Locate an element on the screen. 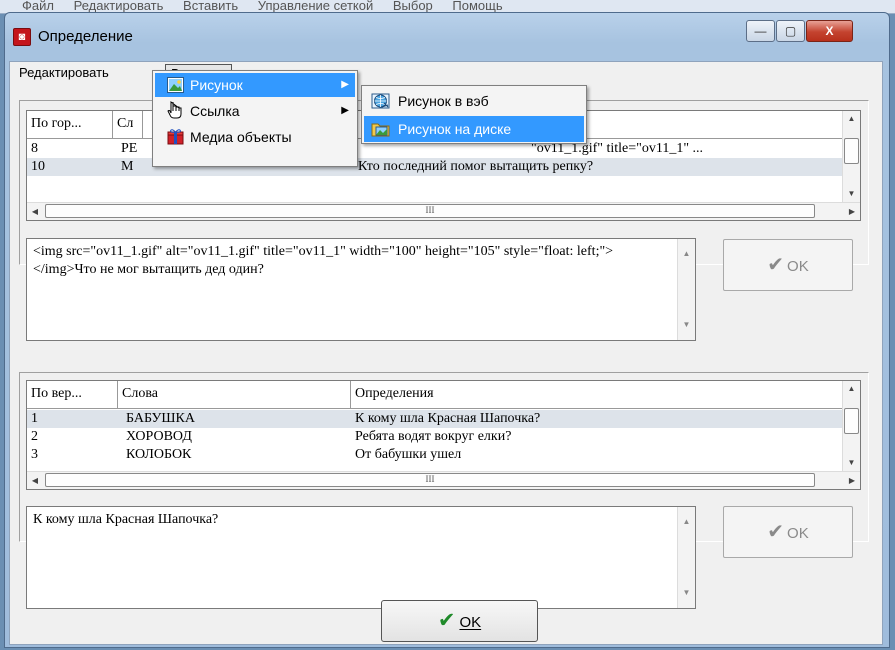  row-word: КОЛОБОК is located at coordinates (159, 454).